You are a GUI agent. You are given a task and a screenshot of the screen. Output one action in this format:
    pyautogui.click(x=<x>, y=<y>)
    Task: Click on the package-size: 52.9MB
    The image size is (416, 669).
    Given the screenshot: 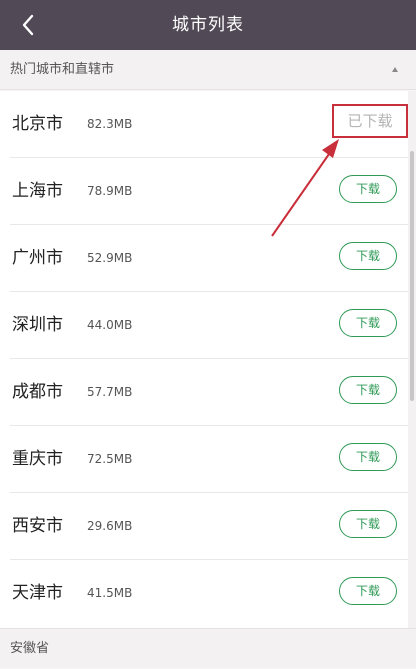 What is the action you would take?
    pyautogui.click(x=110, y=258)
    